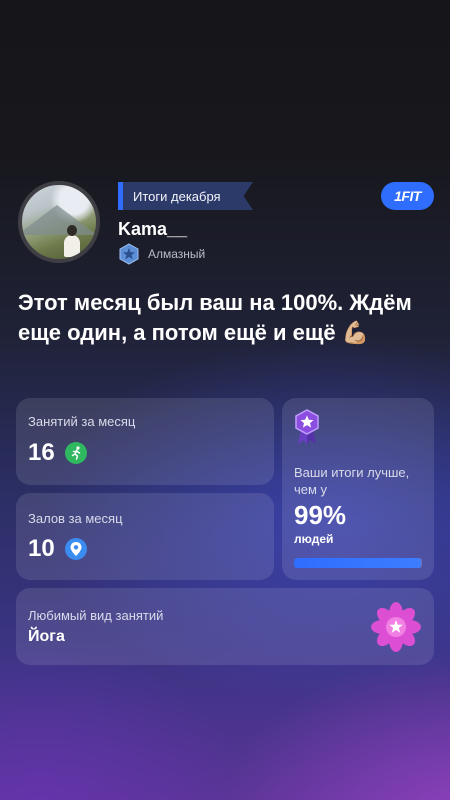 The image size is (450, 800). What do you see at coordinates (145, 441) in the screenshot?
I see `sessions-card: Занятий за месяц 16` at bounding box center [145, 441].